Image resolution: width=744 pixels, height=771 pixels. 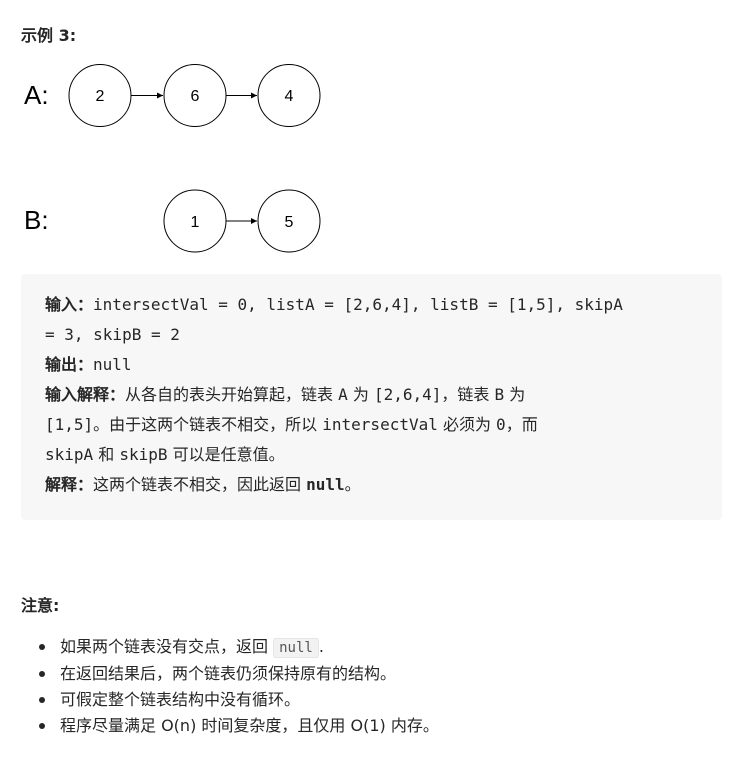 I want to click on list-item: 如果两个链表没有交点，返回 null., so click(x=239, y=647).